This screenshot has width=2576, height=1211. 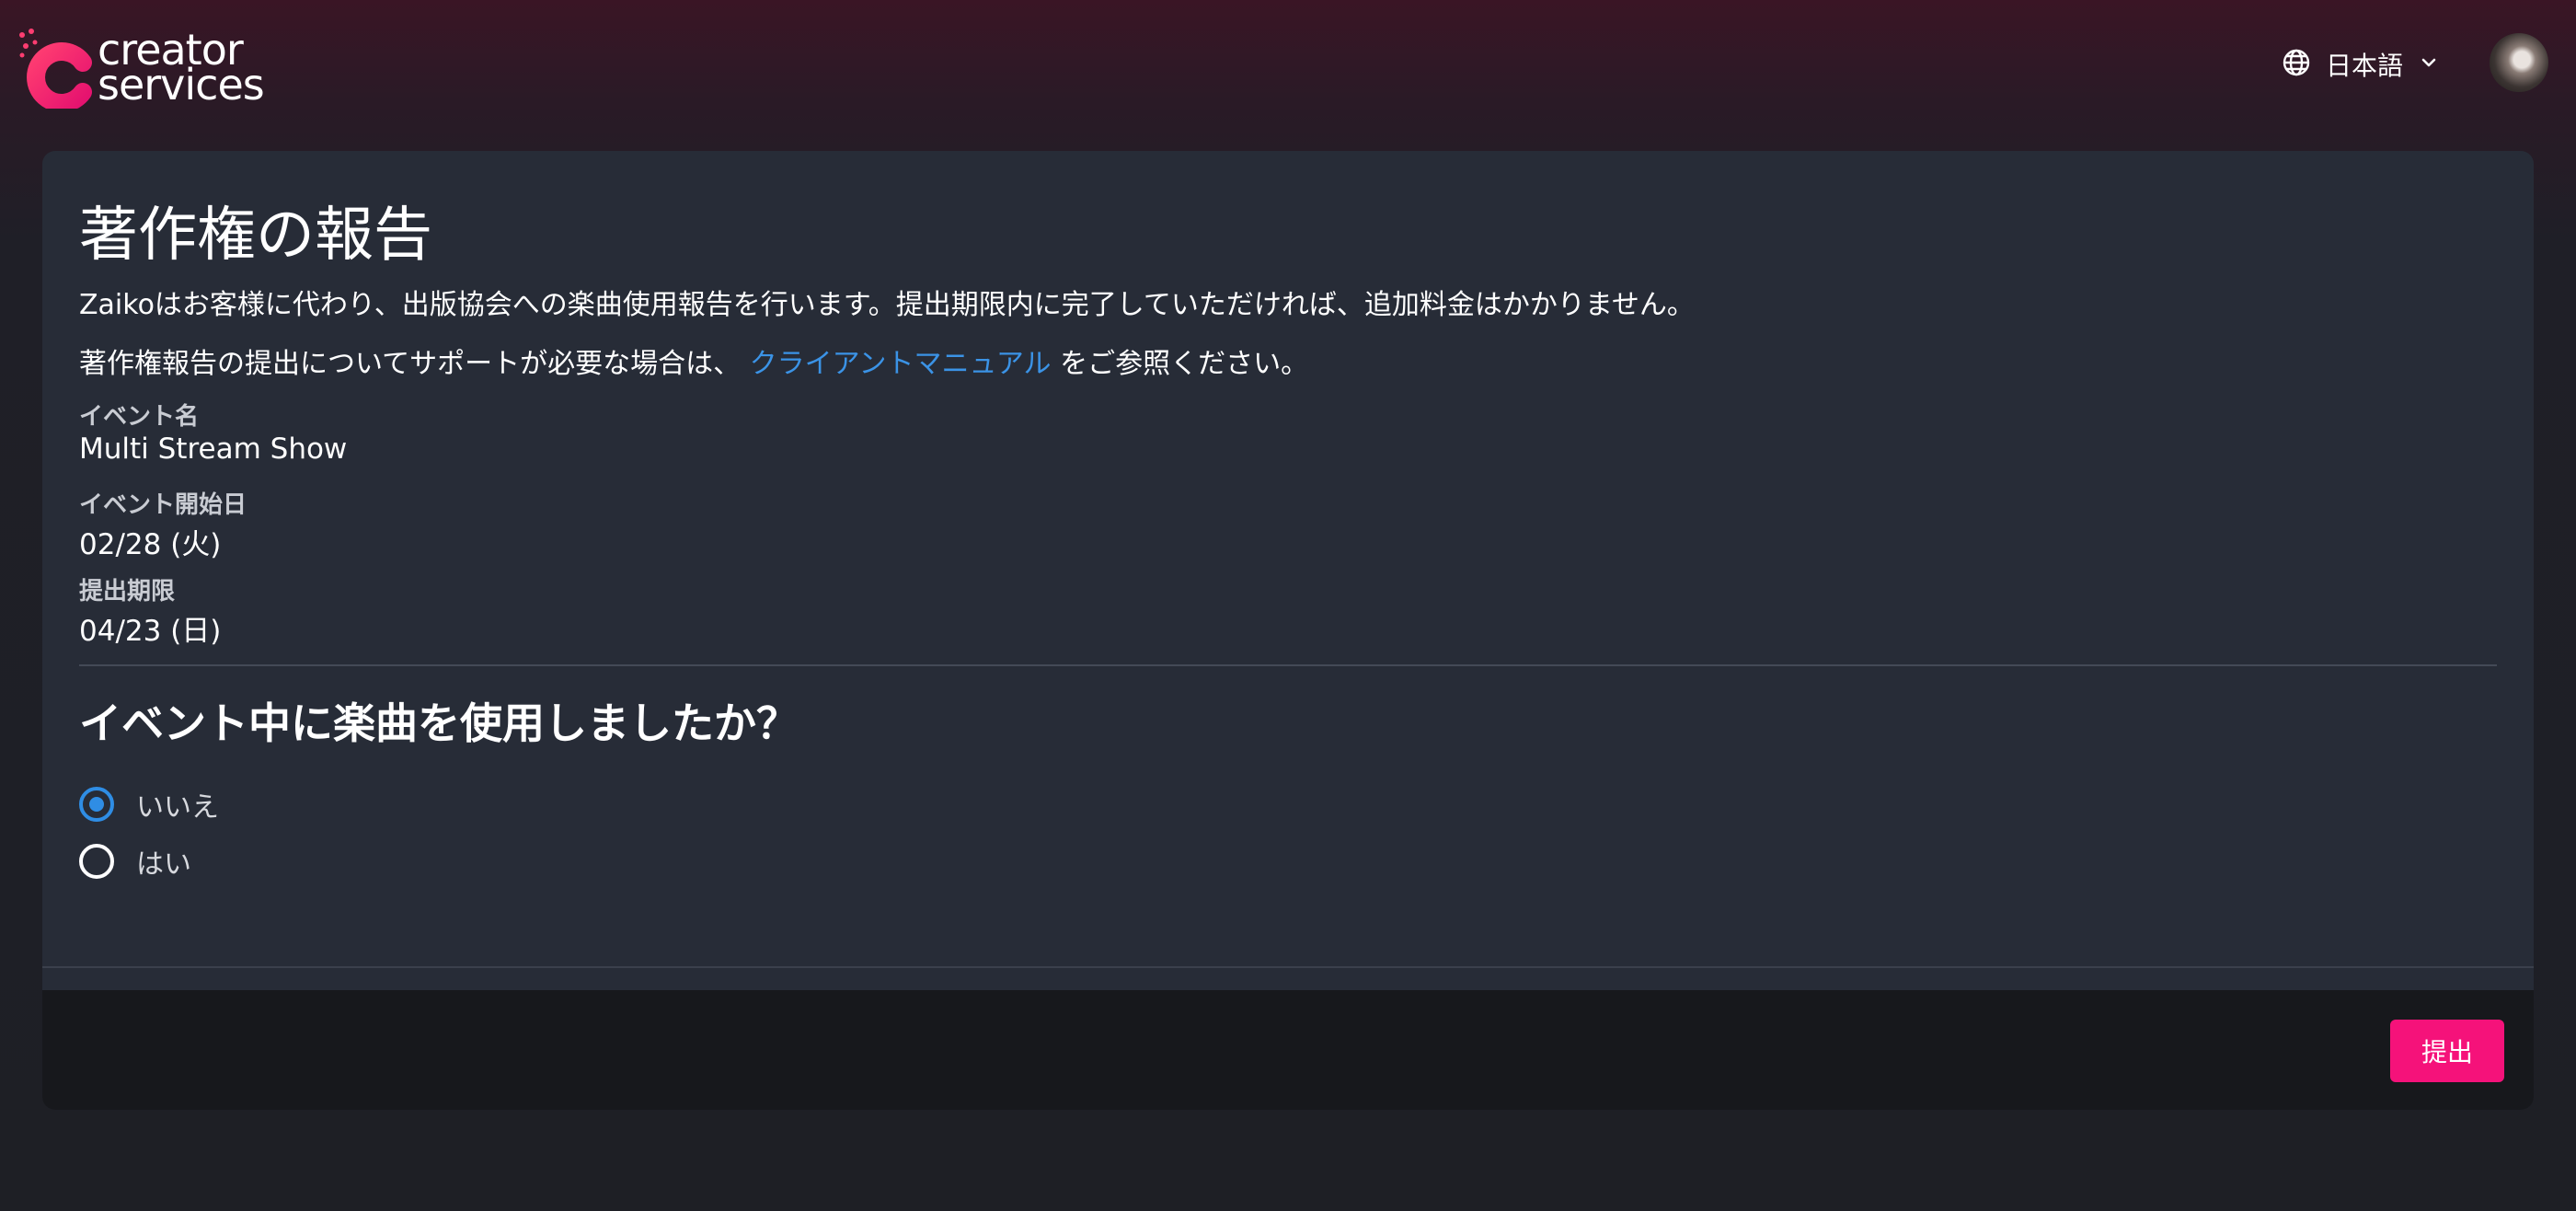 What do you see at coordinates (1288, 1050) in the screenshot?
I see `card-footer` at bounding box center [1288, 1050].